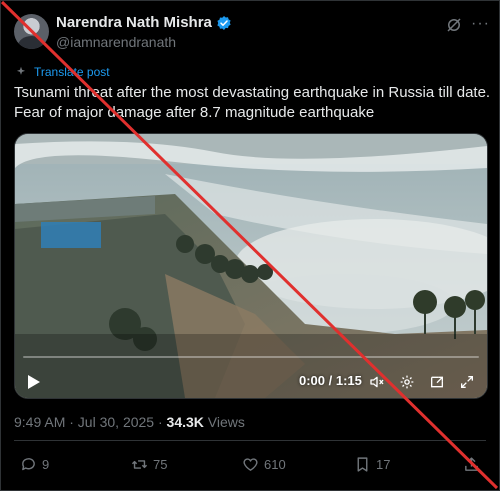 This screenshot has height=491, width=500. Describe the element at coordinates (224, 422) in the screenshot. I see `views-label: Views` at that location.